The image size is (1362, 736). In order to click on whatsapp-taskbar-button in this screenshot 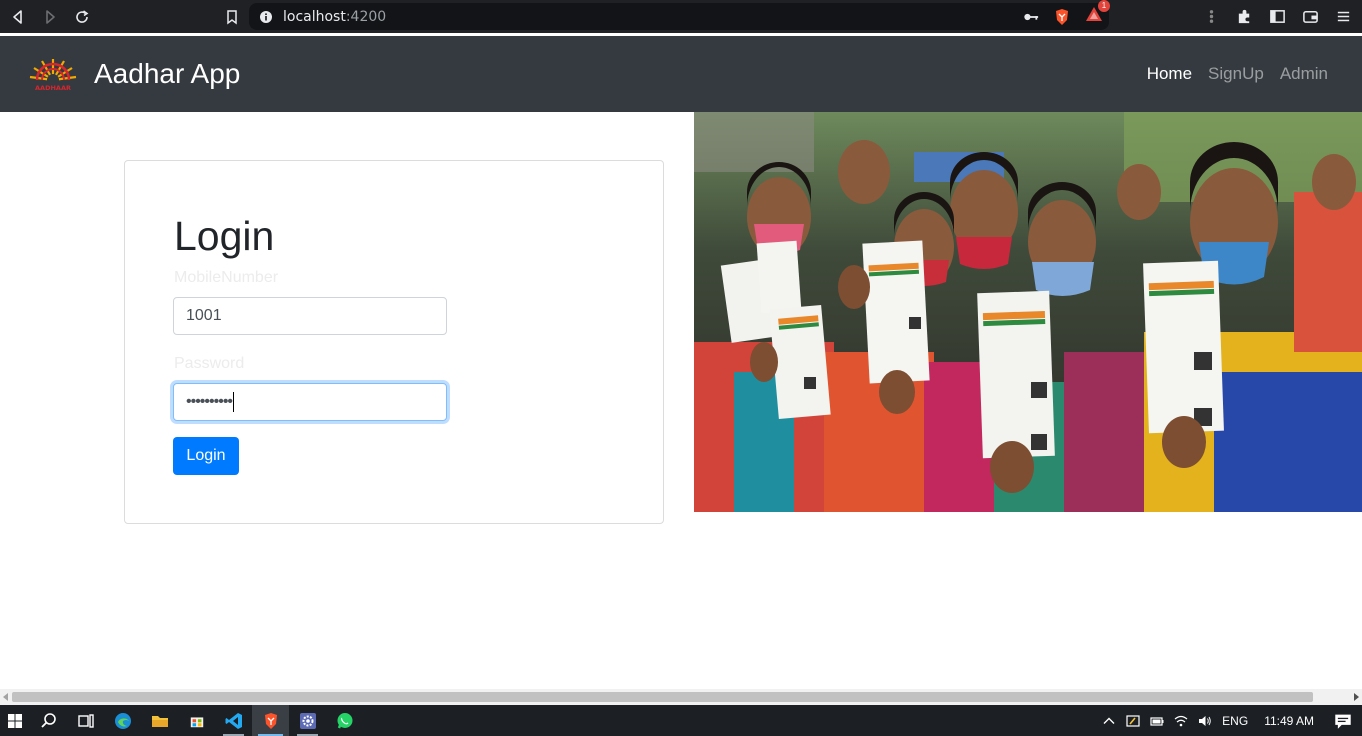, I will do `click(344, 720)`.